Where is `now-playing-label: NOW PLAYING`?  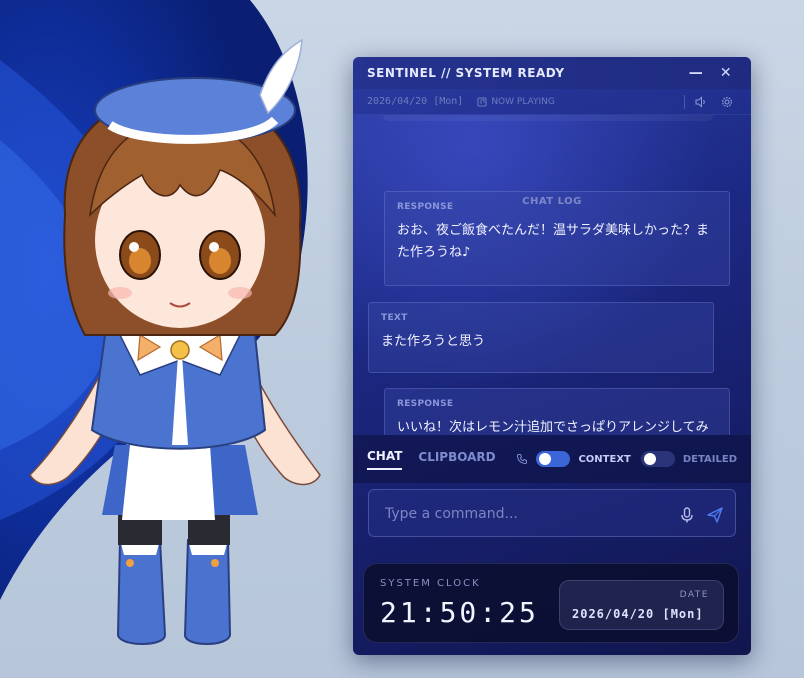 now-playing-label: NOW PLAYING is located at coordinates (523, 101).